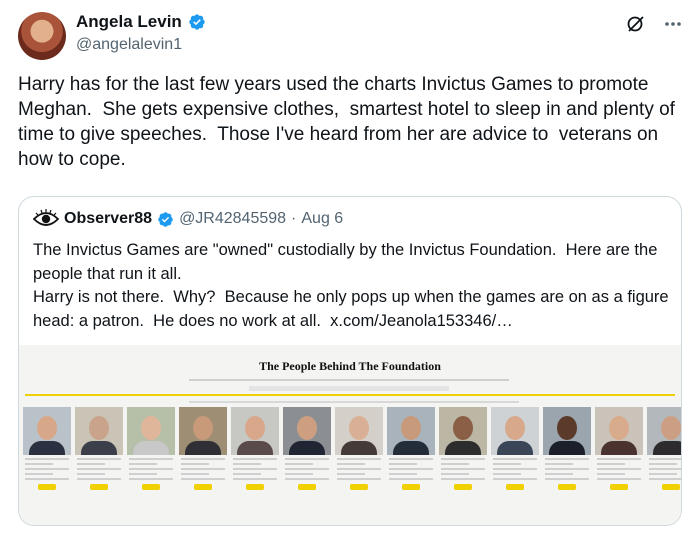 The height and width of the screenshot is (538, 700). Describe the element at coordinates (46, 217) in the screenshot. I see `eye-logo-icon` at that location.